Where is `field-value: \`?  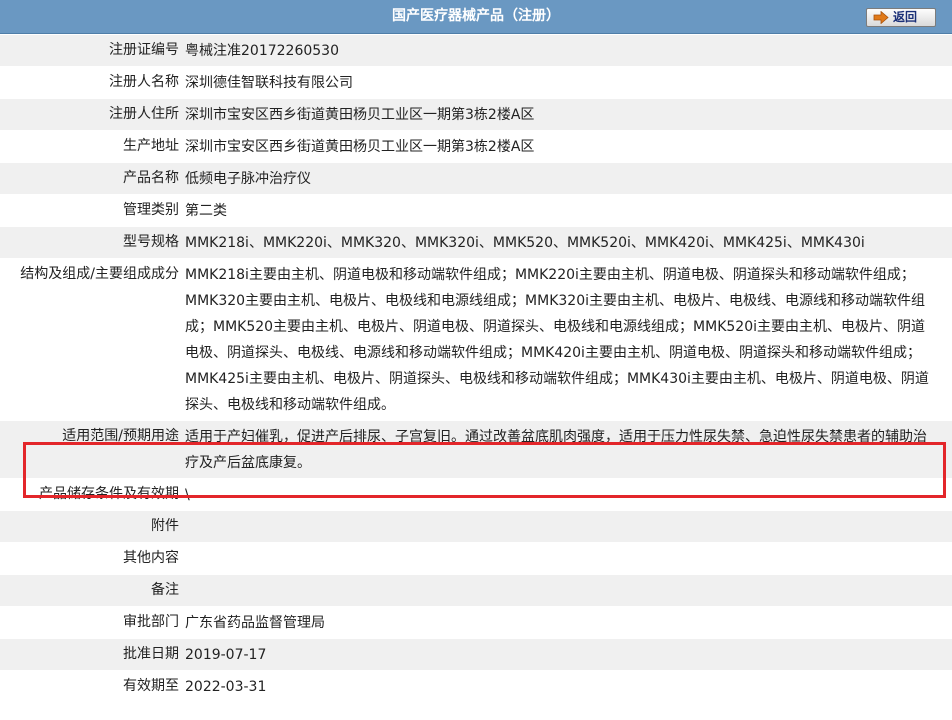
field-value: \ is located at coordinates (187, 495).